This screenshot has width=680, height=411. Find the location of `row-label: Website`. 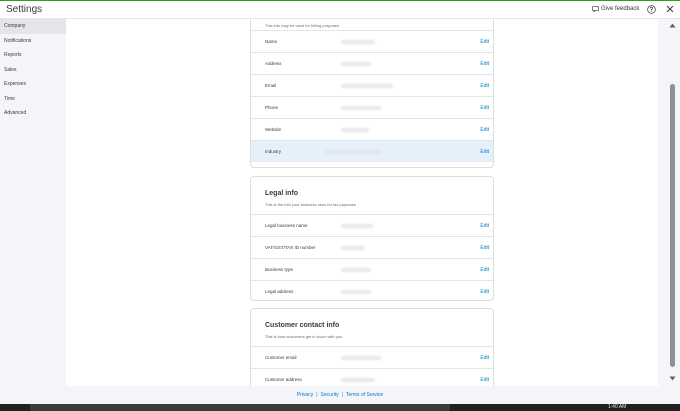

row-label: Website is located at coordinates (273, 129).